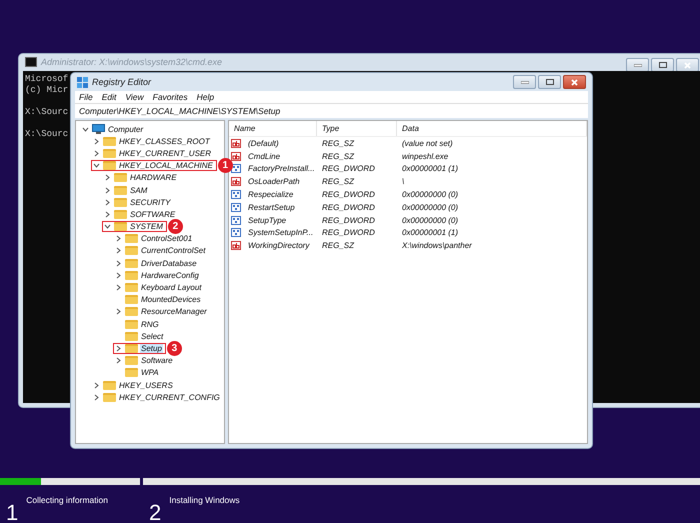 This screenshot has height=523, width=700. I want to click on menu-item: Favorites, so click(170, 97).